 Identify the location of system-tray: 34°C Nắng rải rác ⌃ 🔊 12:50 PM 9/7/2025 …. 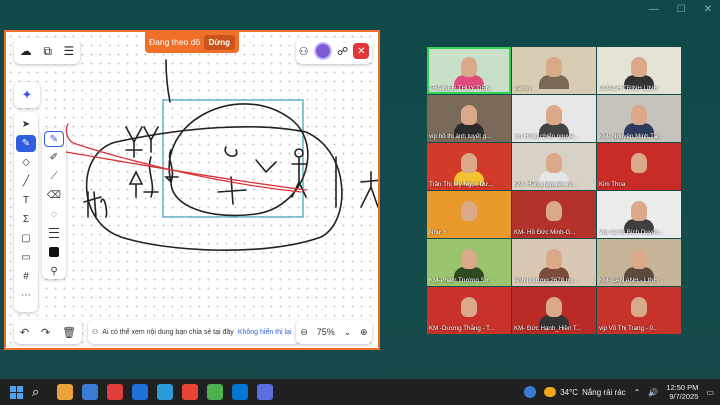
(619, 392).